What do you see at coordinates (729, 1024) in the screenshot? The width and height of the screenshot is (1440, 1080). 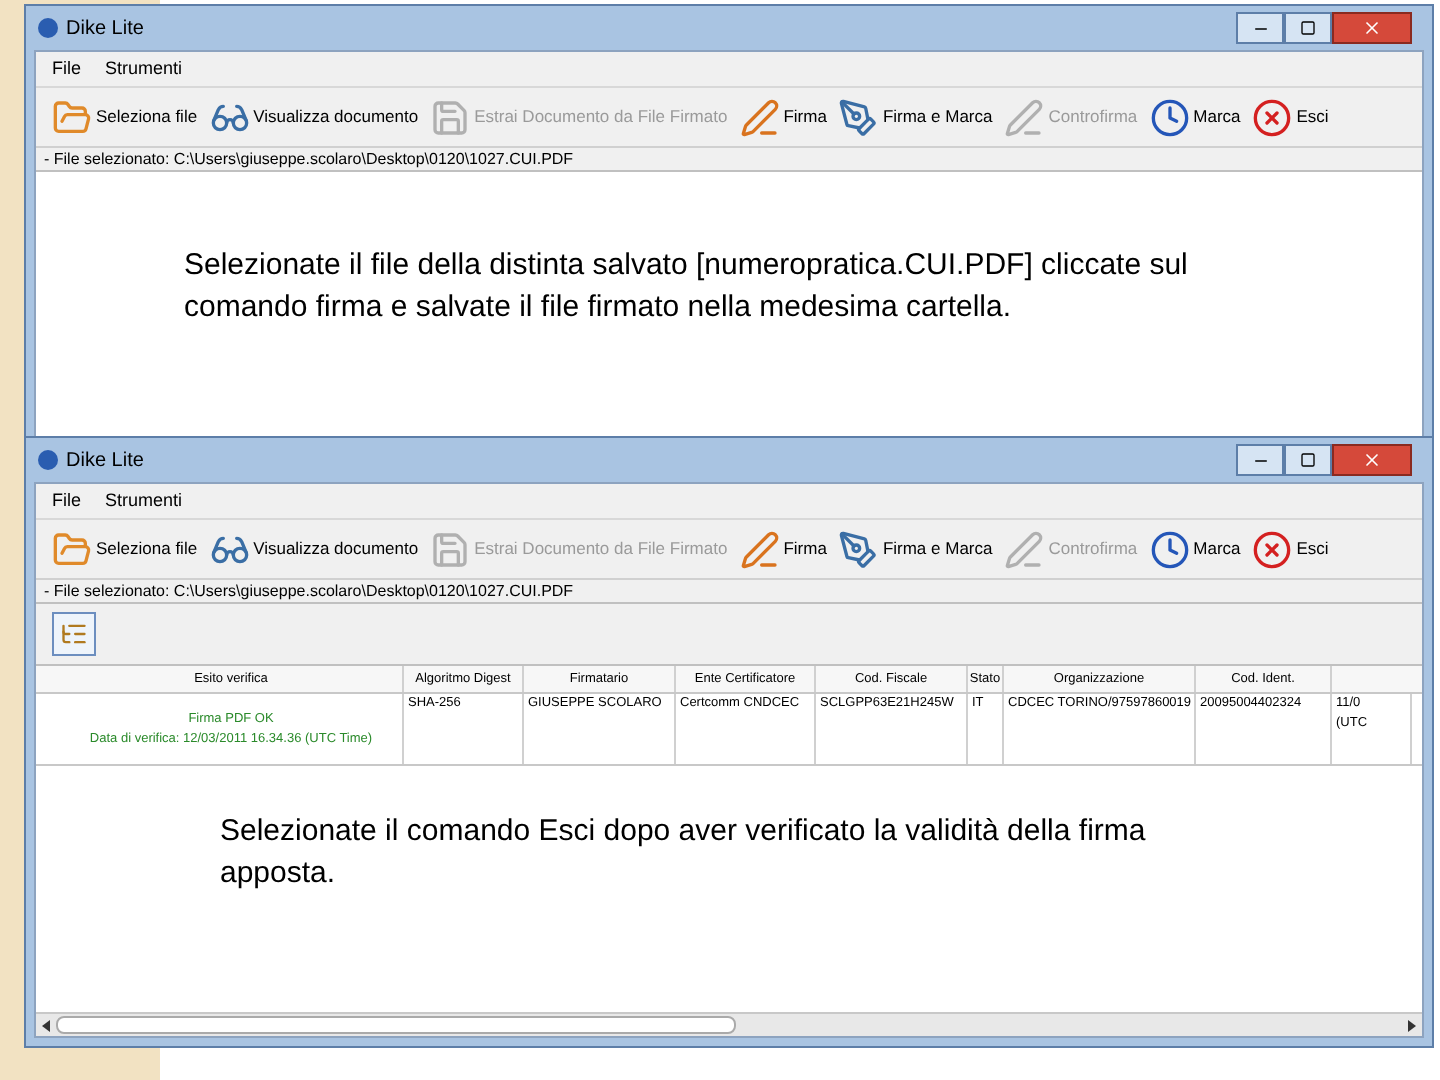 I see `horizontal-scrollbar` at bounding box center [729, 1024].